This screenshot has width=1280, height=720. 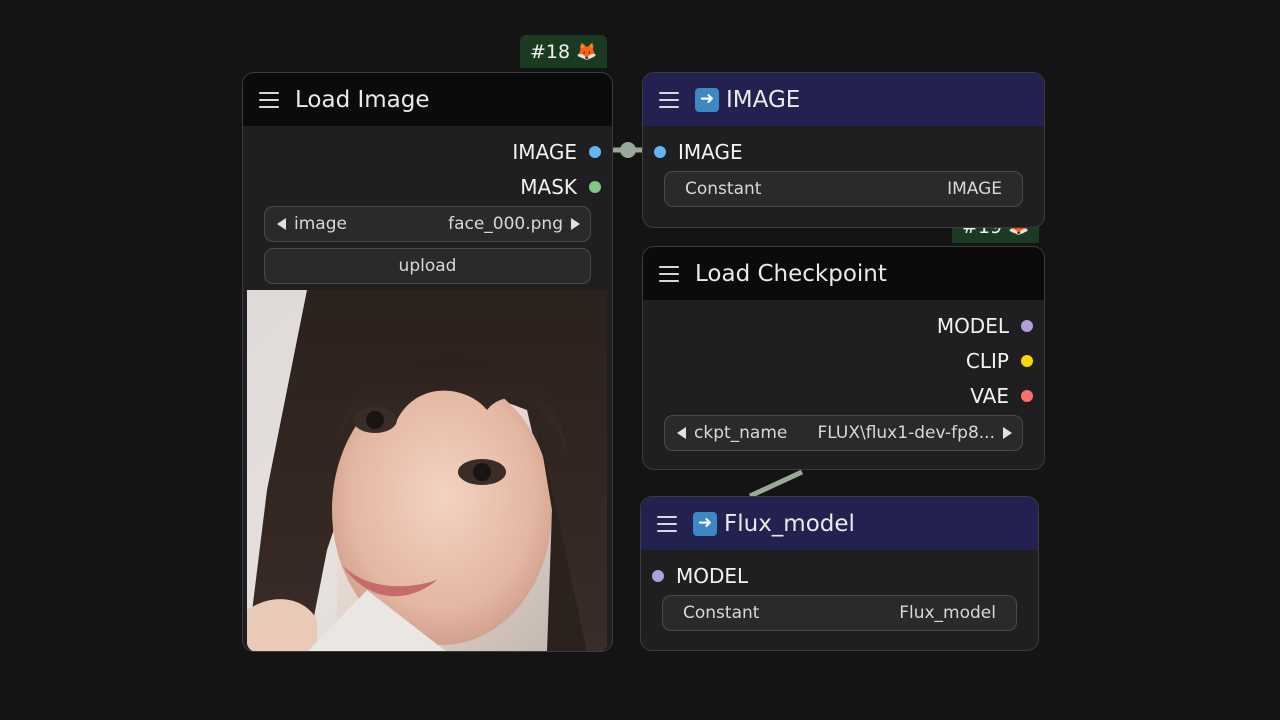 What do you see at coordinates (947, 613) in the screenshot?
I see `widget-value: Flux_model` at bounding box center [947, 613].